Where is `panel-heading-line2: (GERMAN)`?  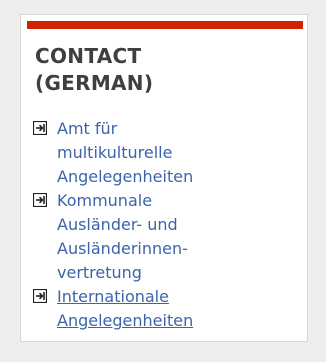 panel-heading-line2: (GERMAN) is located at coordinates (94, 83).